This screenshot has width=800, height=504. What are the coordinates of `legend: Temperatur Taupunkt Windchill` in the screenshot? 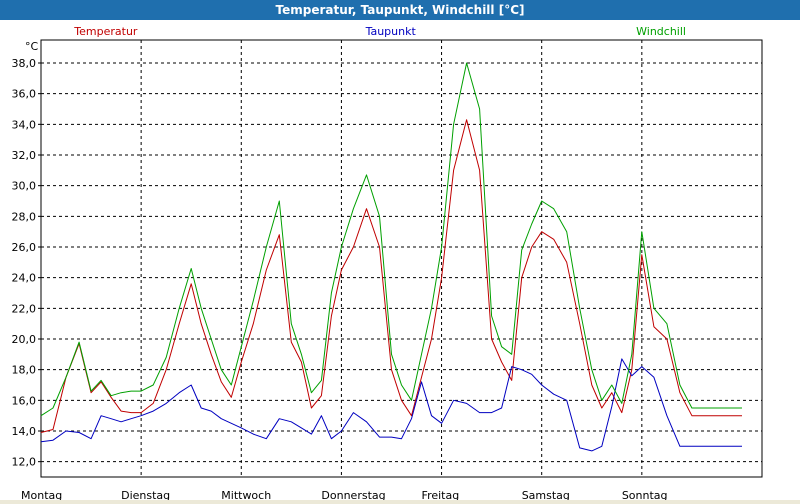 It's located at (379, 31).